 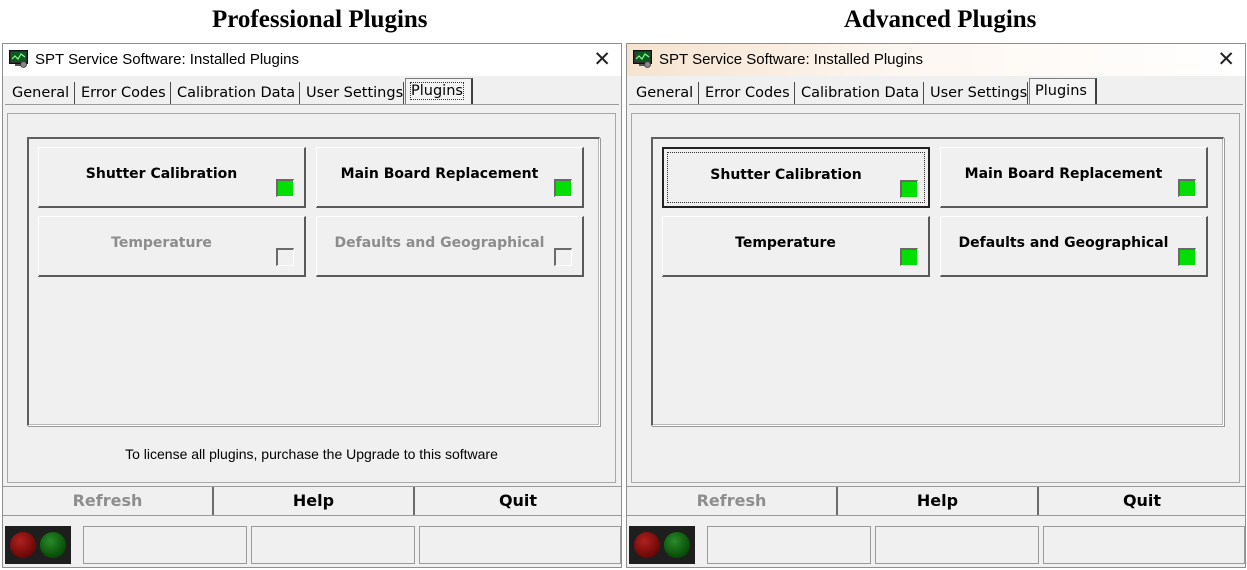 What do you see at coordinates (940, 19) in the screenshot?
I see `heading-advanced-plugins: Advanced Plugins` at bounding box center [940, 19].